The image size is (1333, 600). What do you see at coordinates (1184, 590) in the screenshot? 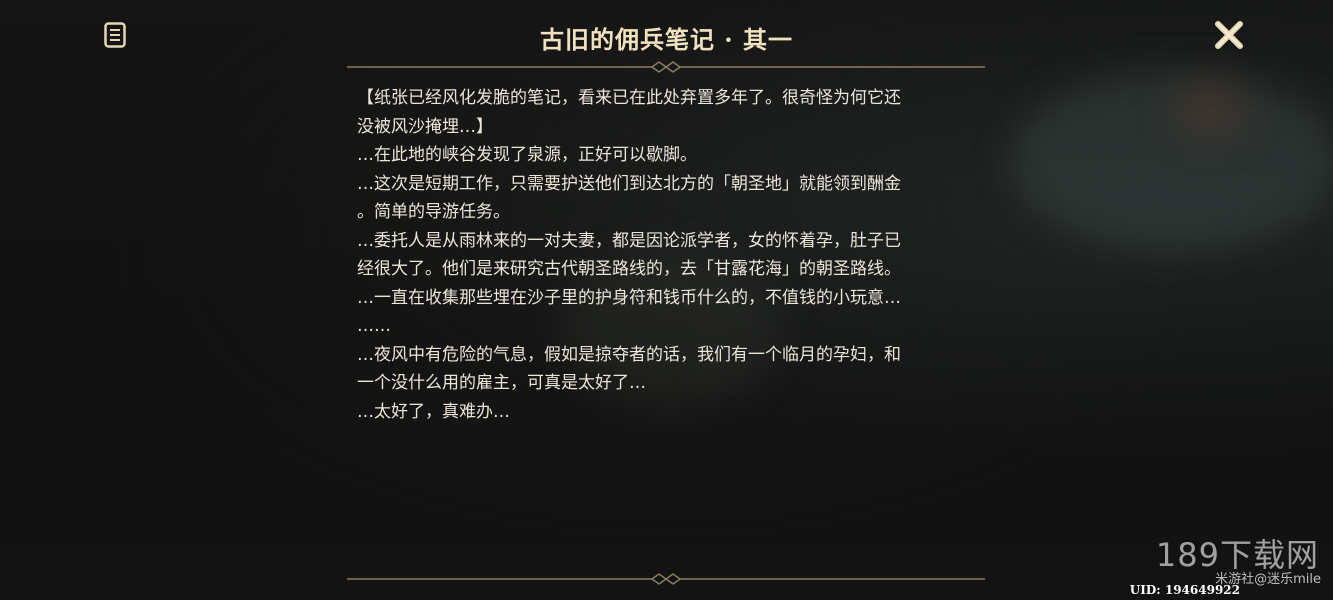
I see `uid-label: UID: 194649922` at bounding box center [1184, 590].